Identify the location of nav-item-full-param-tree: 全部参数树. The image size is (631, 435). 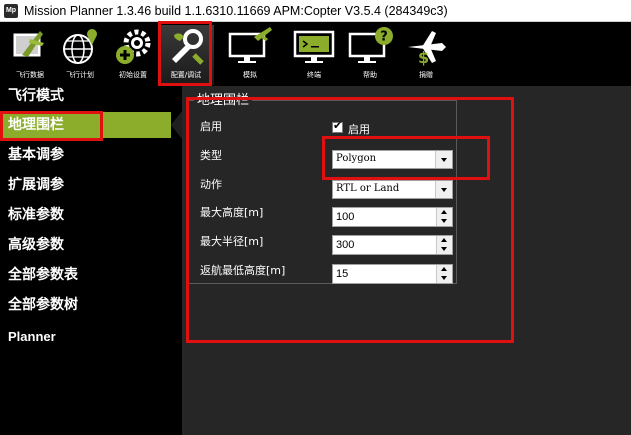
(91, 305).